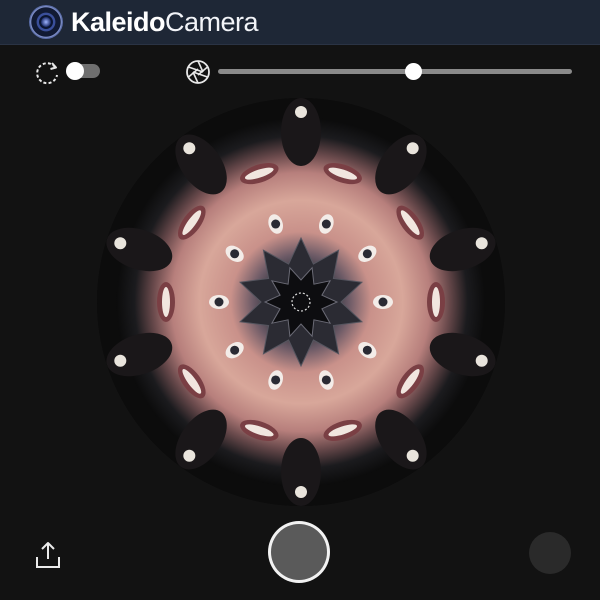 Image resolution: width=600 pixels, height=600 pixels. What do you see at coordinates (118, 21) in the screenshot?
I see `app-title-bold: Kaleido` at bounding box center [118, 21].